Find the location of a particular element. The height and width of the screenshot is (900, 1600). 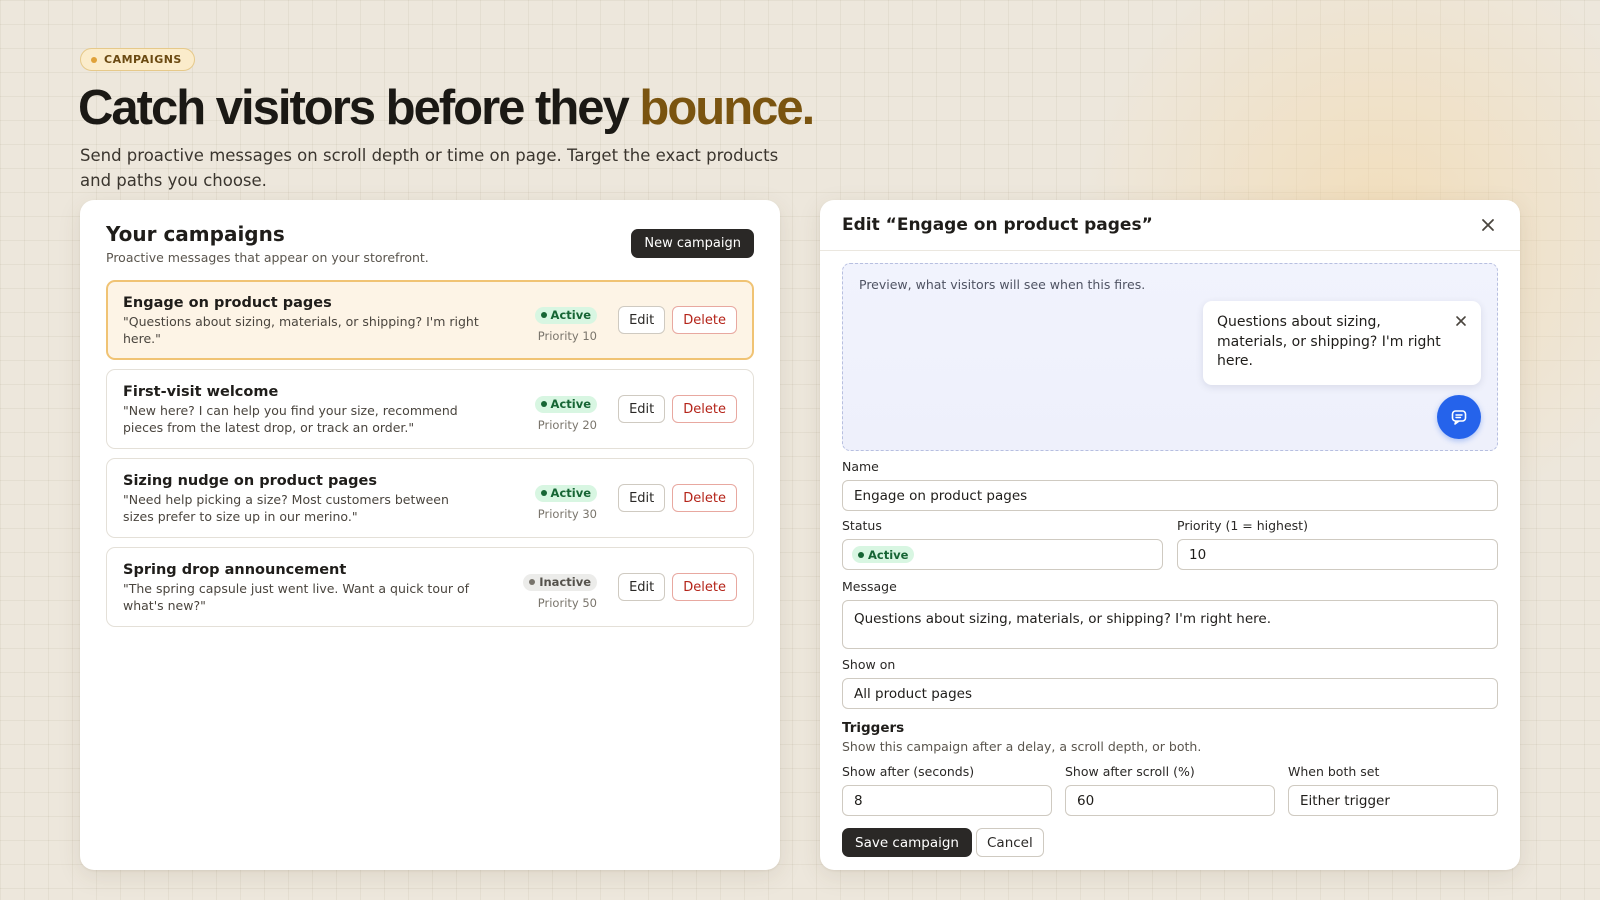

campaign-priority: Priority 30 is located at coordinates (567, 513).